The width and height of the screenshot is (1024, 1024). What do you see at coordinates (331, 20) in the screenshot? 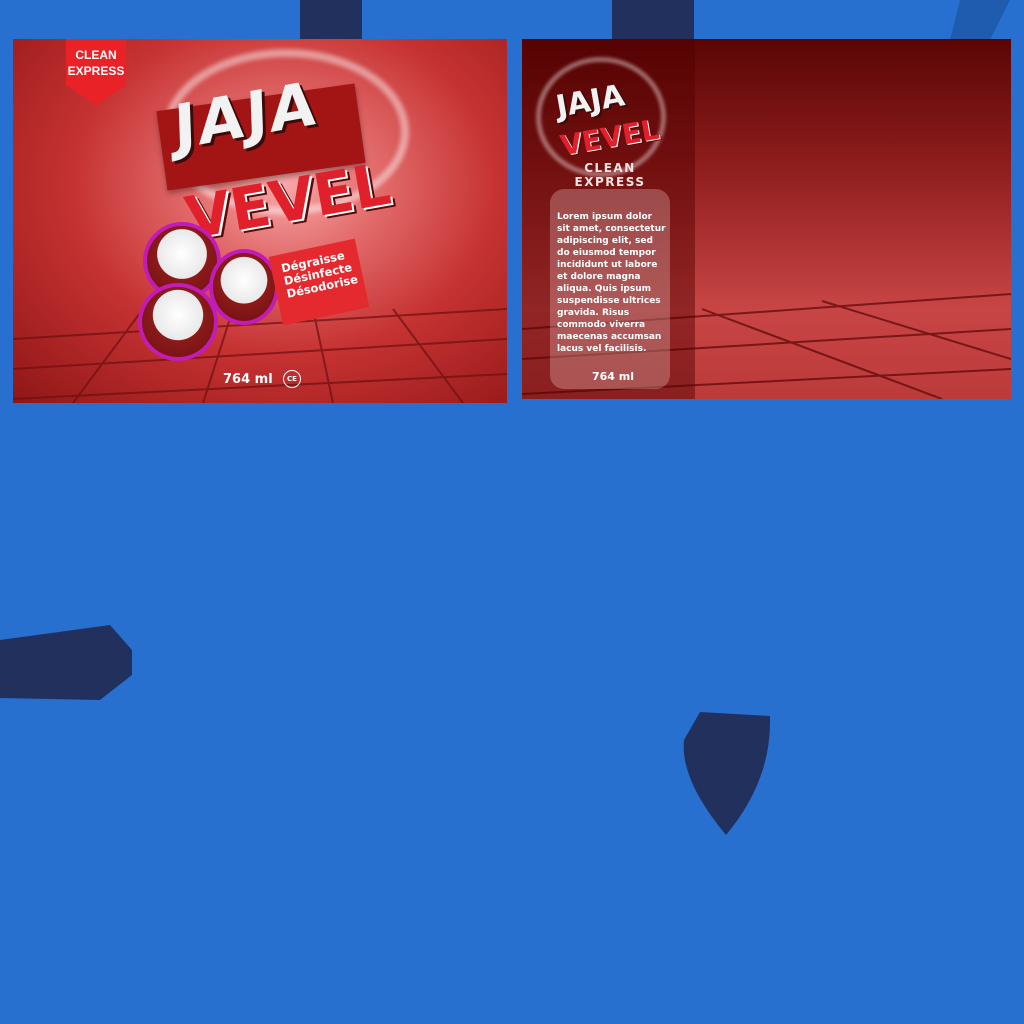
I see `top-strip-left` at bounding box center [331, 20].